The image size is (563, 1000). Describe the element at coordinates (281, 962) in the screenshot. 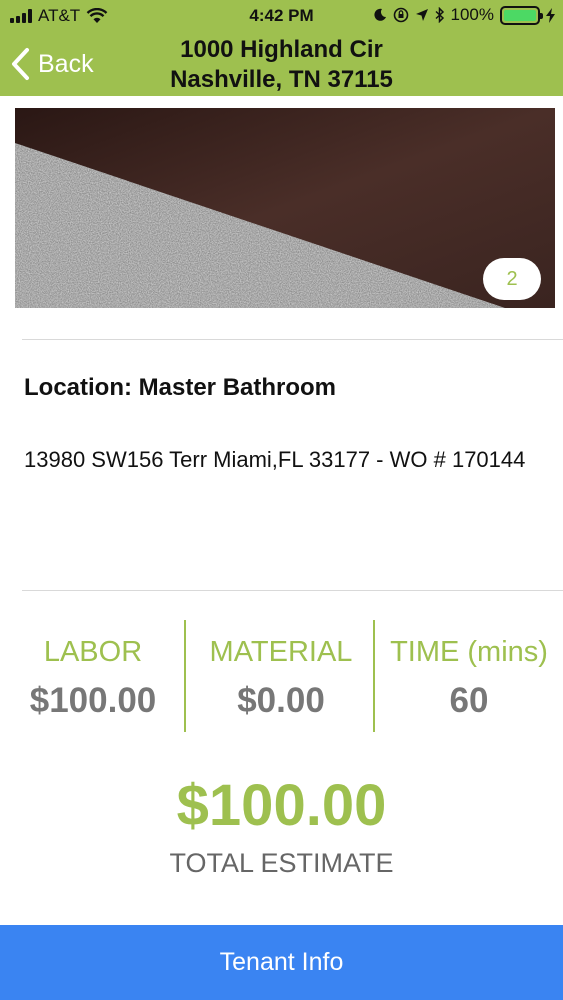

I see `tenant-info-button: Tenant Info` at that location.